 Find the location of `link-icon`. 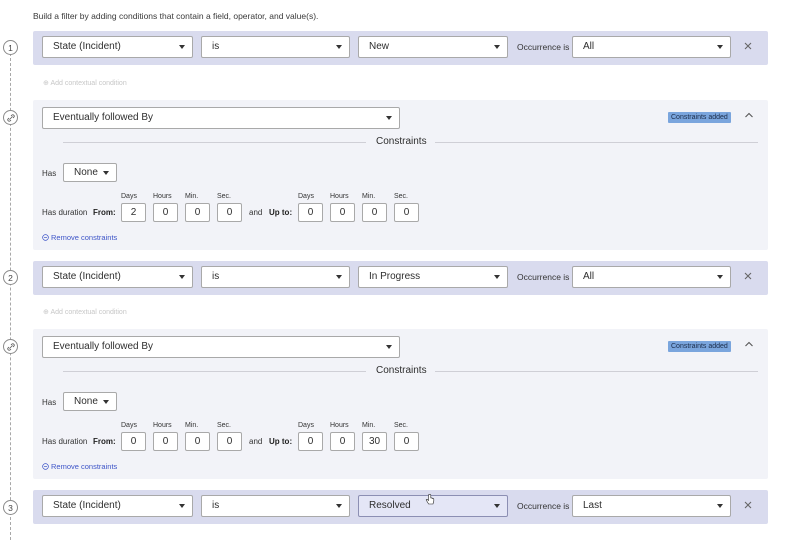

link-icon is located at coordinates (10, 346).